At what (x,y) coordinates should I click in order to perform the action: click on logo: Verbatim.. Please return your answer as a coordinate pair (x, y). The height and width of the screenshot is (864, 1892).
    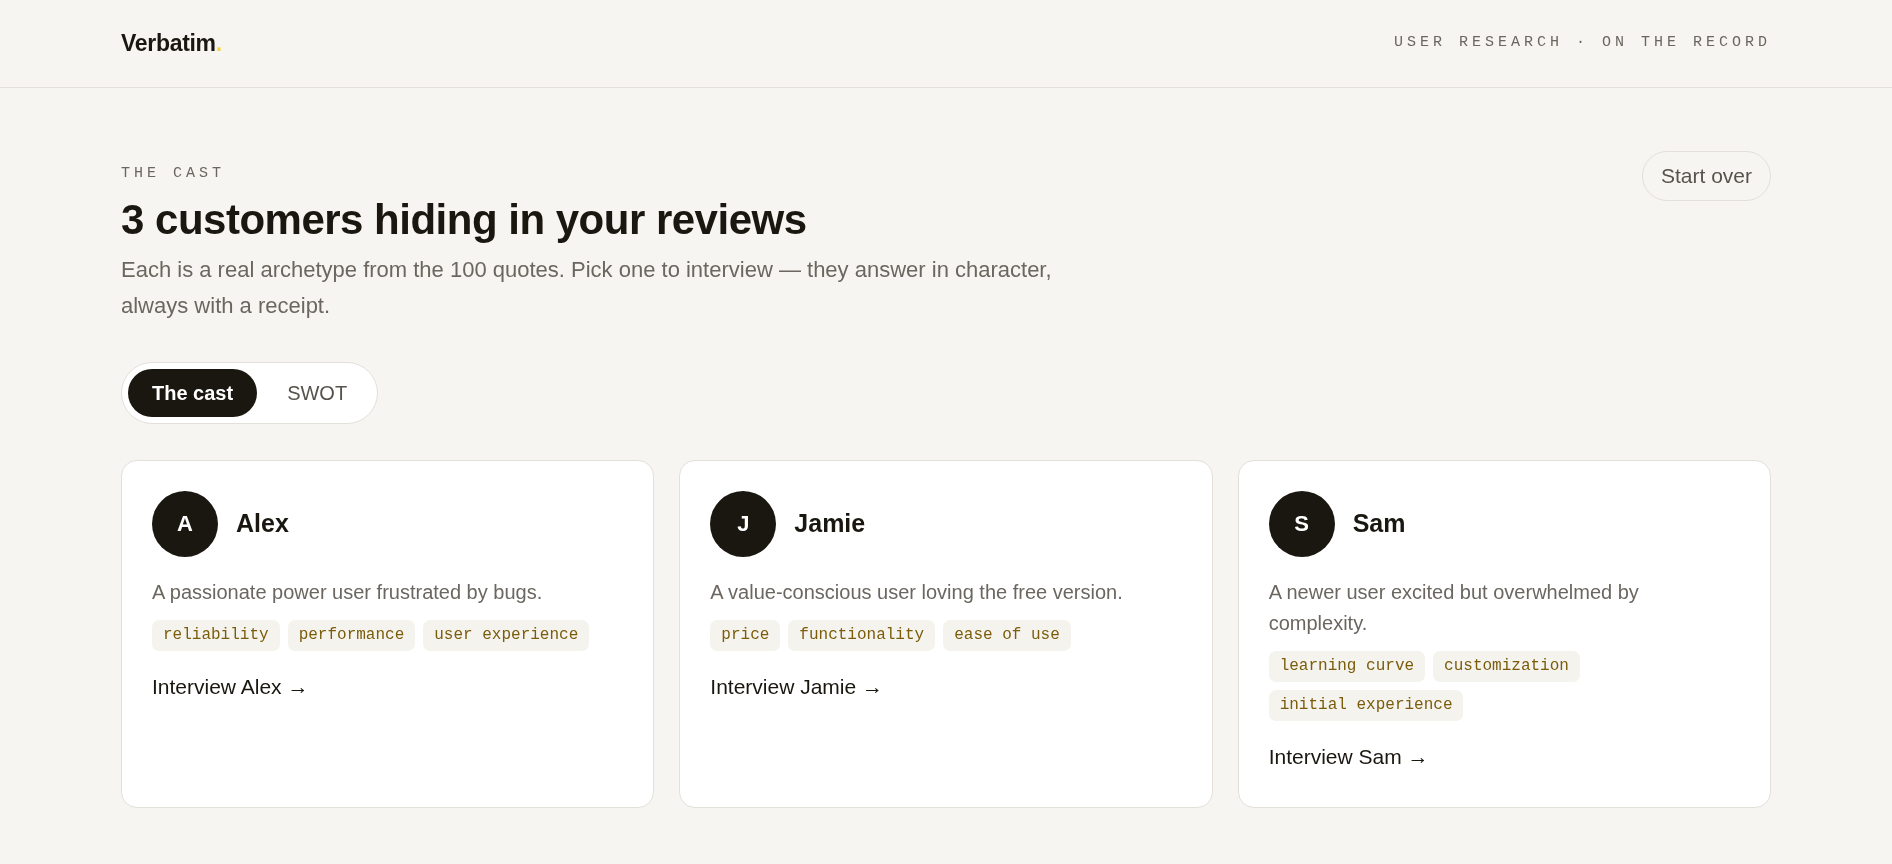
    Looking at the image, I should click on (171, 44).